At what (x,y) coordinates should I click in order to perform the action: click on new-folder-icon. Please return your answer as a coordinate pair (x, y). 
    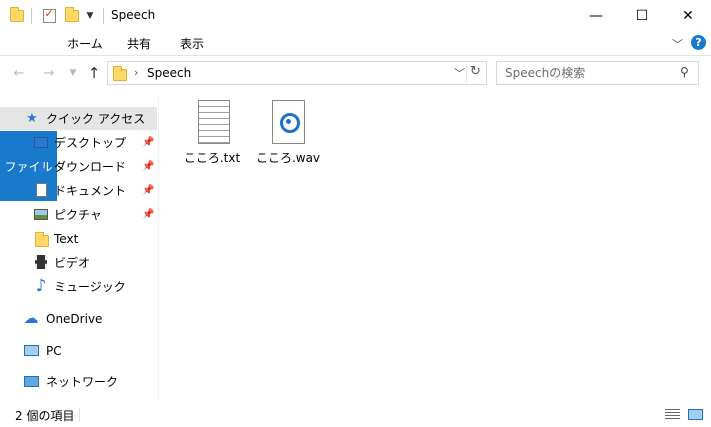
    Looking at the image, I should click on (72, 16).